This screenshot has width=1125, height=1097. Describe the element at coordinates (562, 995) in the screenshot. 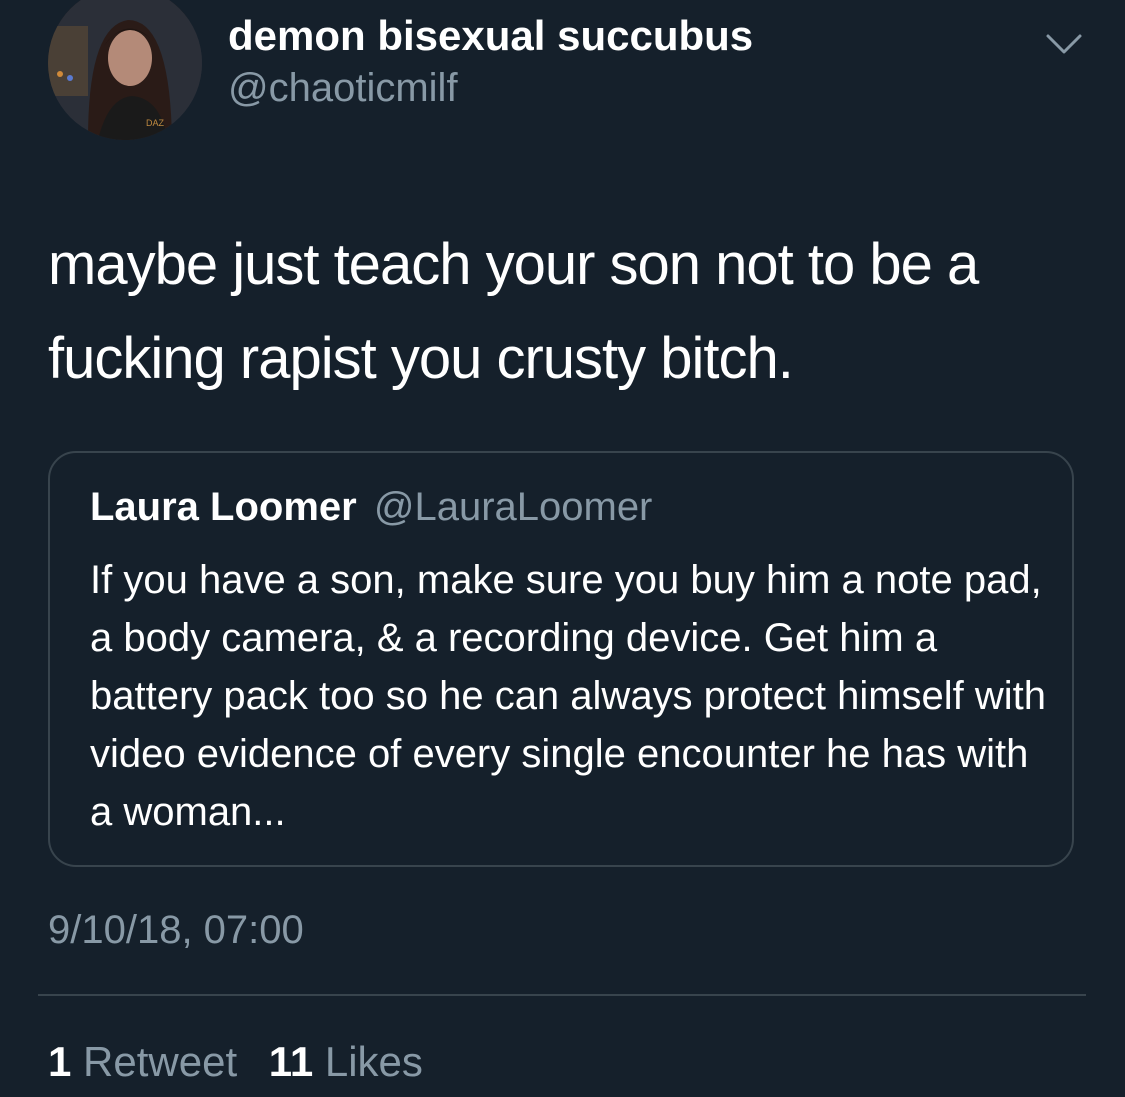

I see `divider` at that location.